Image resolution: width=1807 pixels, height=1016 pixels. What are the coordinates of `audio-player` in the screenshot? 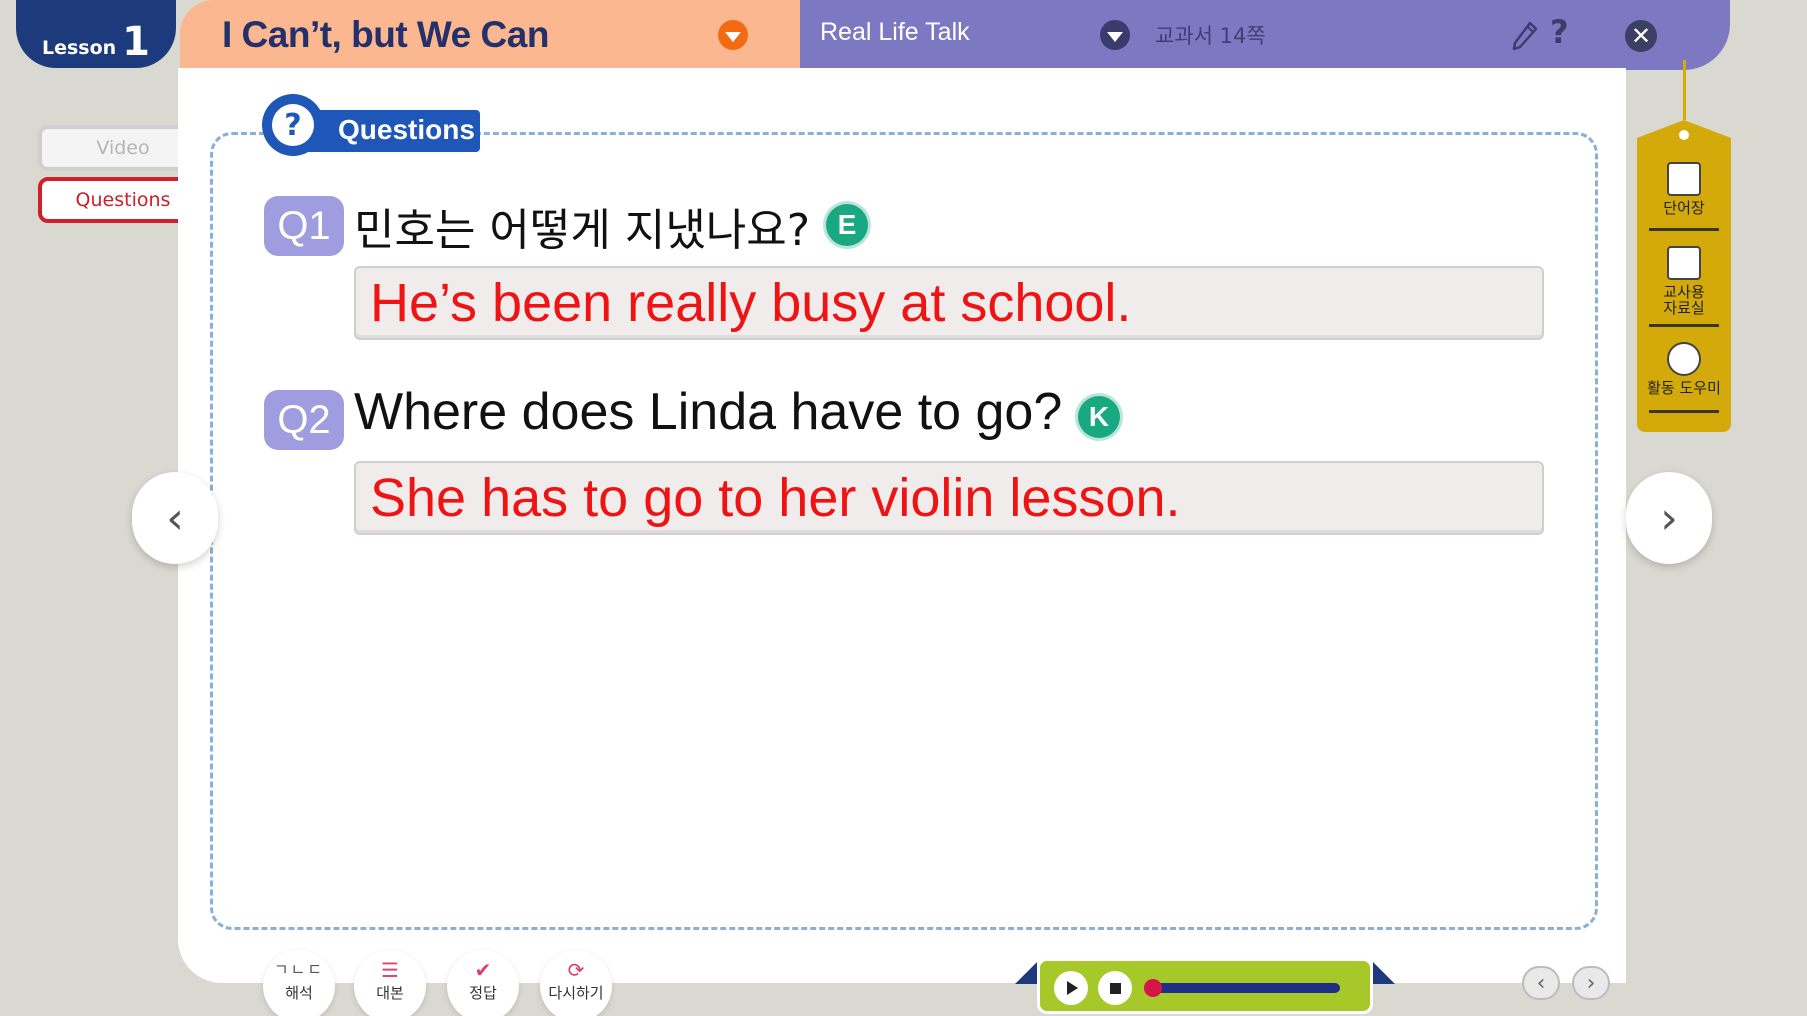 It's located at (1205, 987).